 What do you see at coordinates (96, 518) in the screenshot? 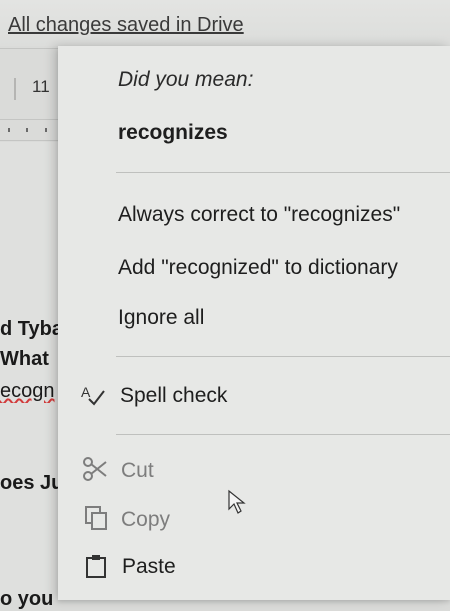
I see `copy-icon` at bounding box center [96, 518].